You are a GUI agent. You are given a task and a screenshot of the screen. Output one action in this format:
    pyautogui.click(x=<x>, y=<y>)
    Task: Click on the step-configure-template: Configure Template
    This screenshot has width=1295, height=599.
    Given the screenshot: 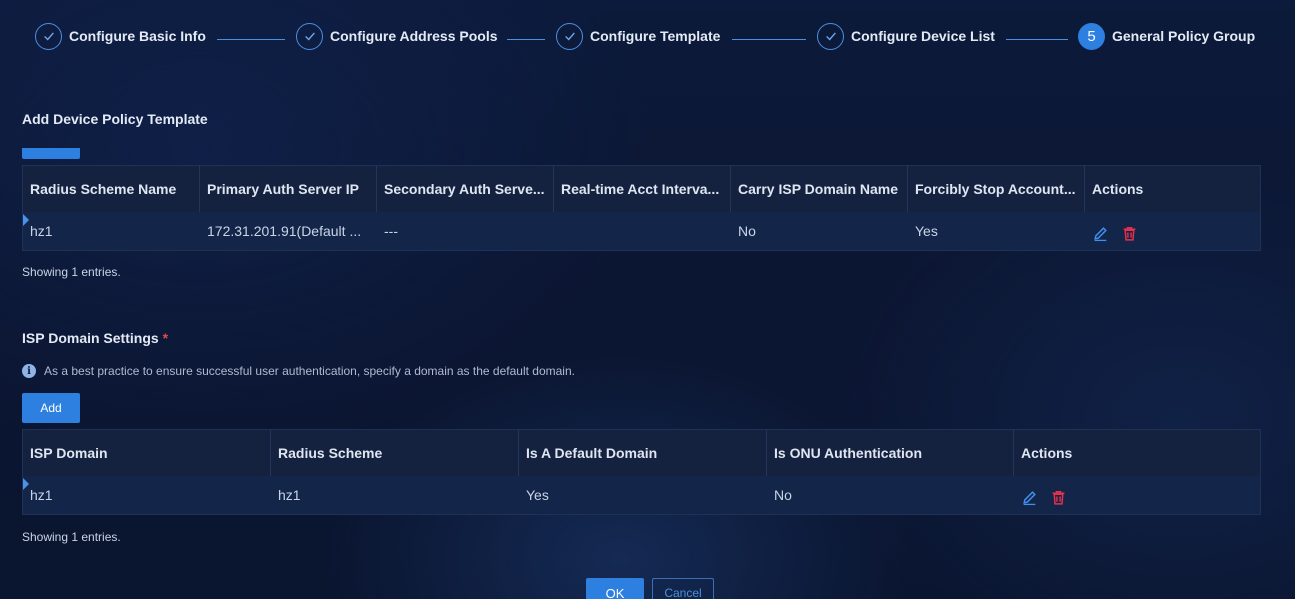 What is the action you would take?
    pyautogui.click(x=638, y=36)
    